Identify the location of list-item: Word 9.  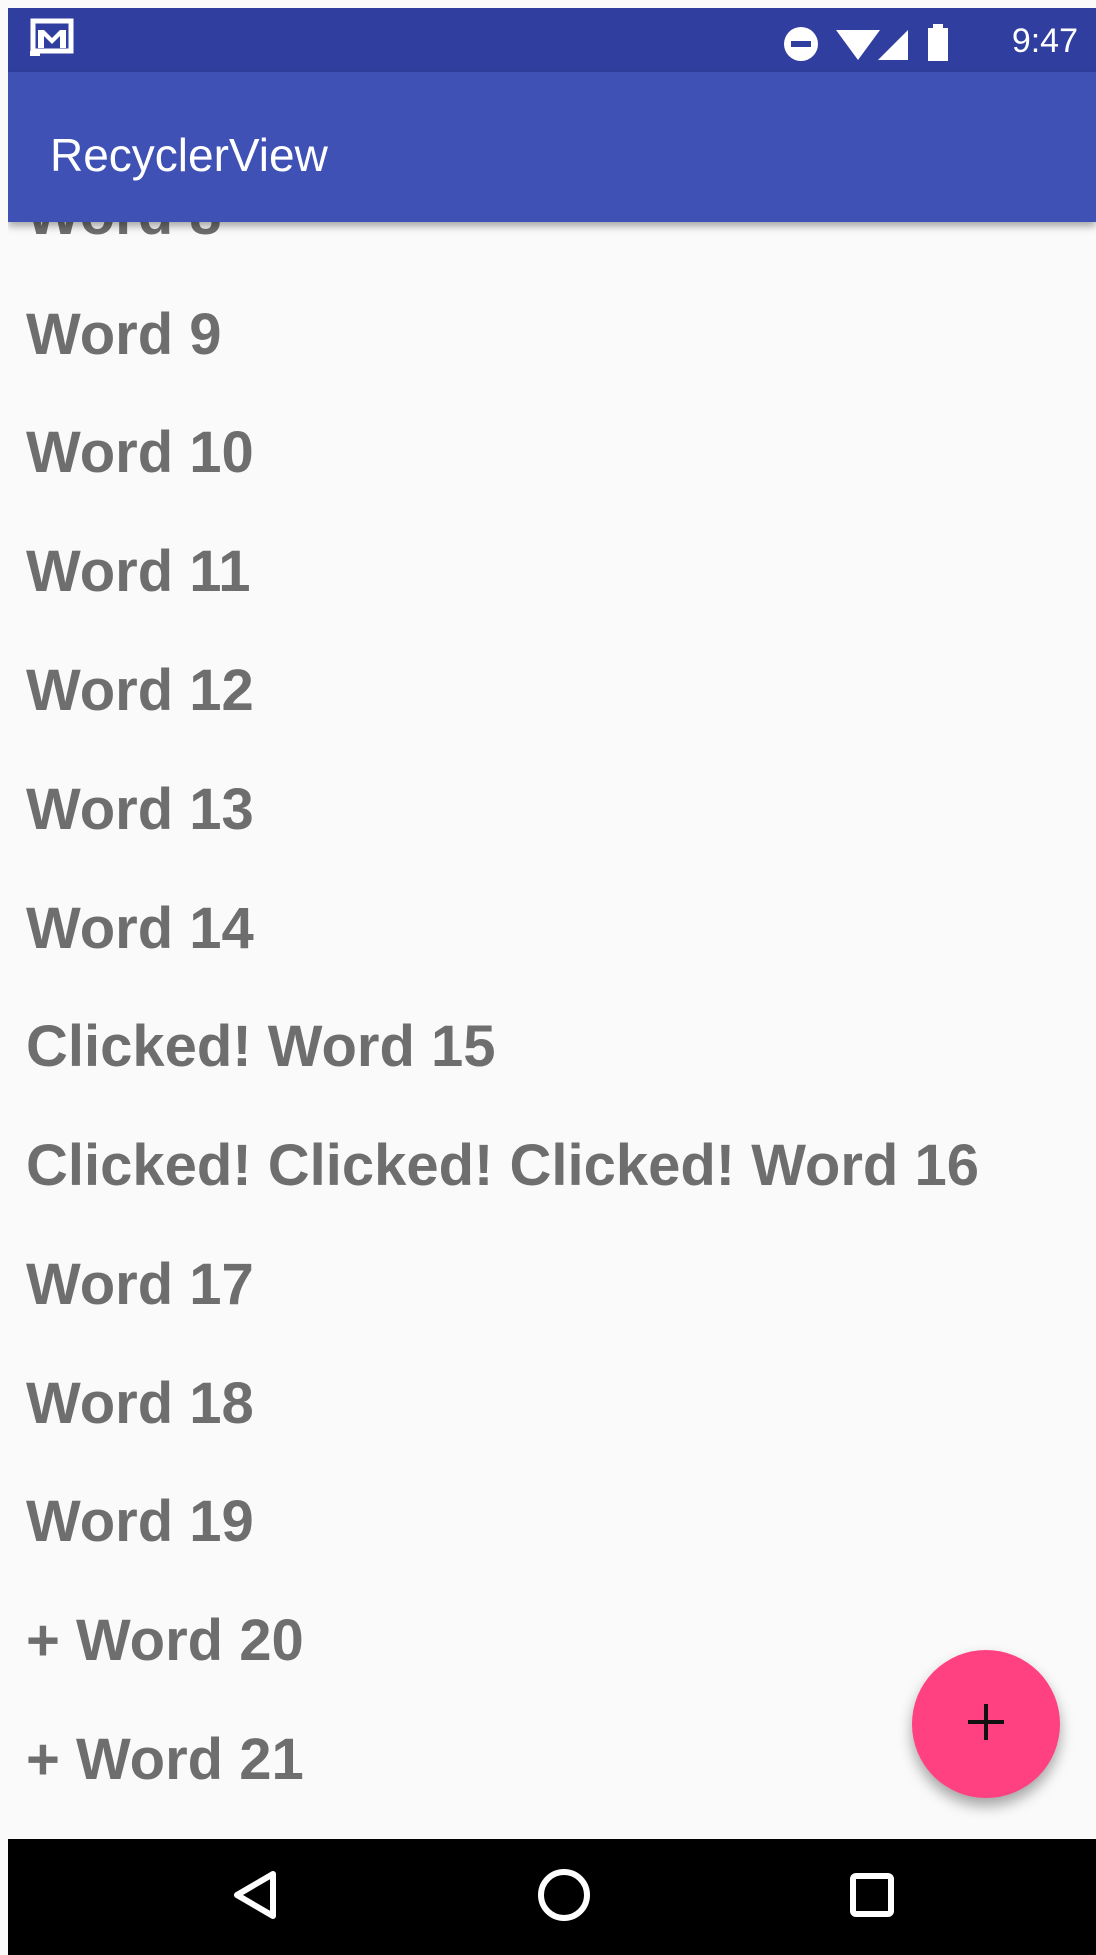
(124, 335).